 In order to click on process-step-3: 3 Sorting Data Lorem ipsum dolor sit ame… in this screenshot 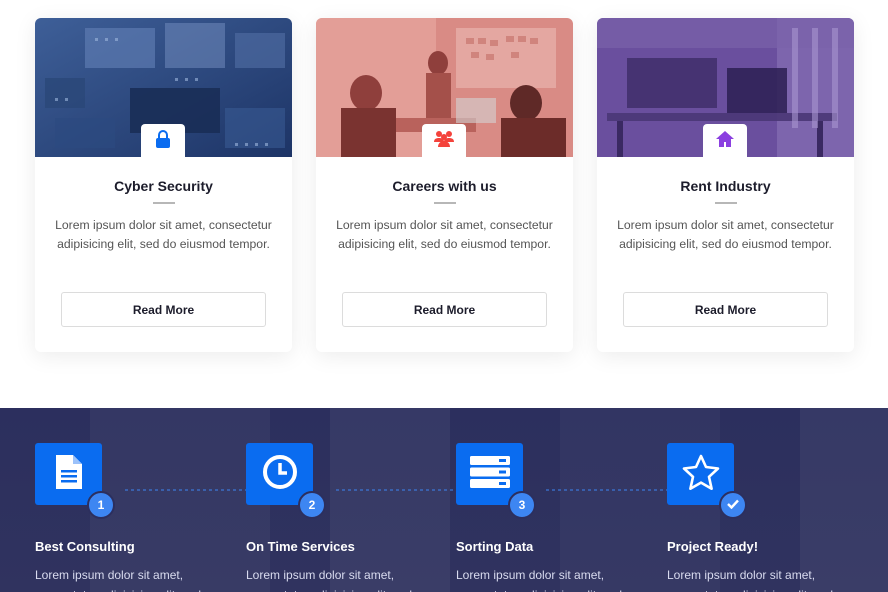, I will do `click(567, 517)`.